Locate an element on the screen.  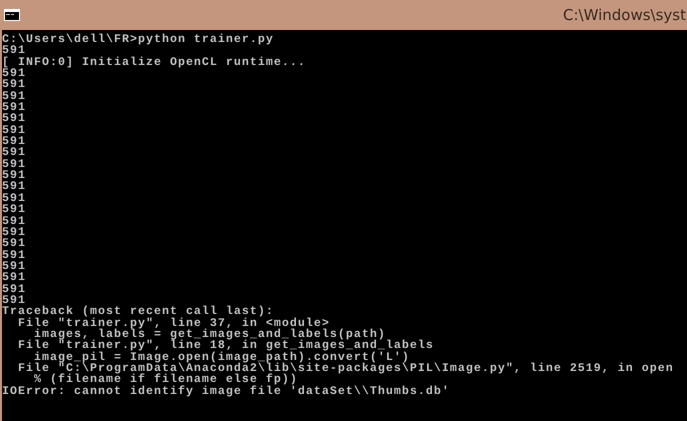
console-line: File "C:\ProgramData\Anaconda2\lib\site-packages\PIL\Image.py", line 2519, in open is located at coordinates (345, 368).